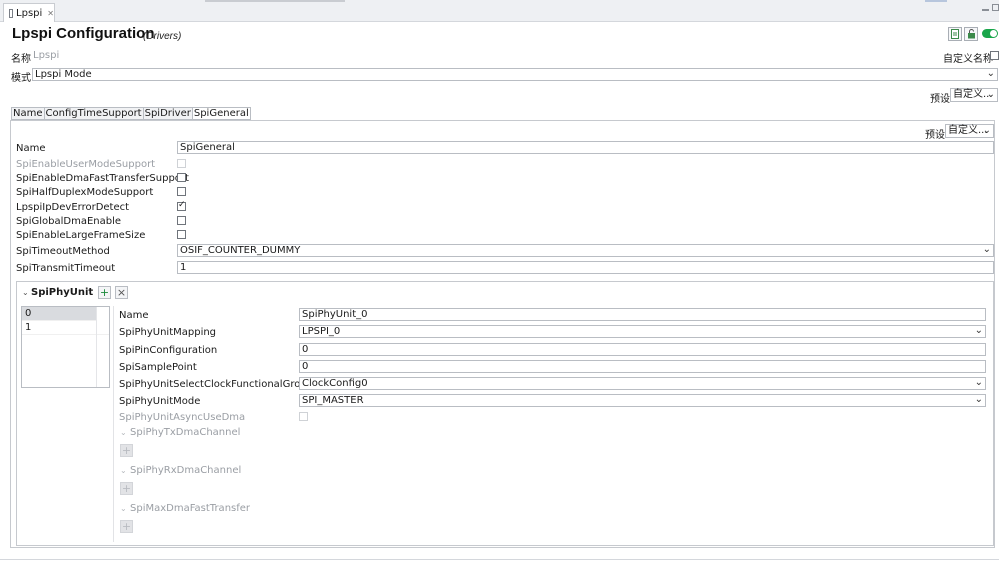 This screenshot has width=999, height=563. I want to click on panel-preset-select: 自定义... ⌄, so click(969, 131).